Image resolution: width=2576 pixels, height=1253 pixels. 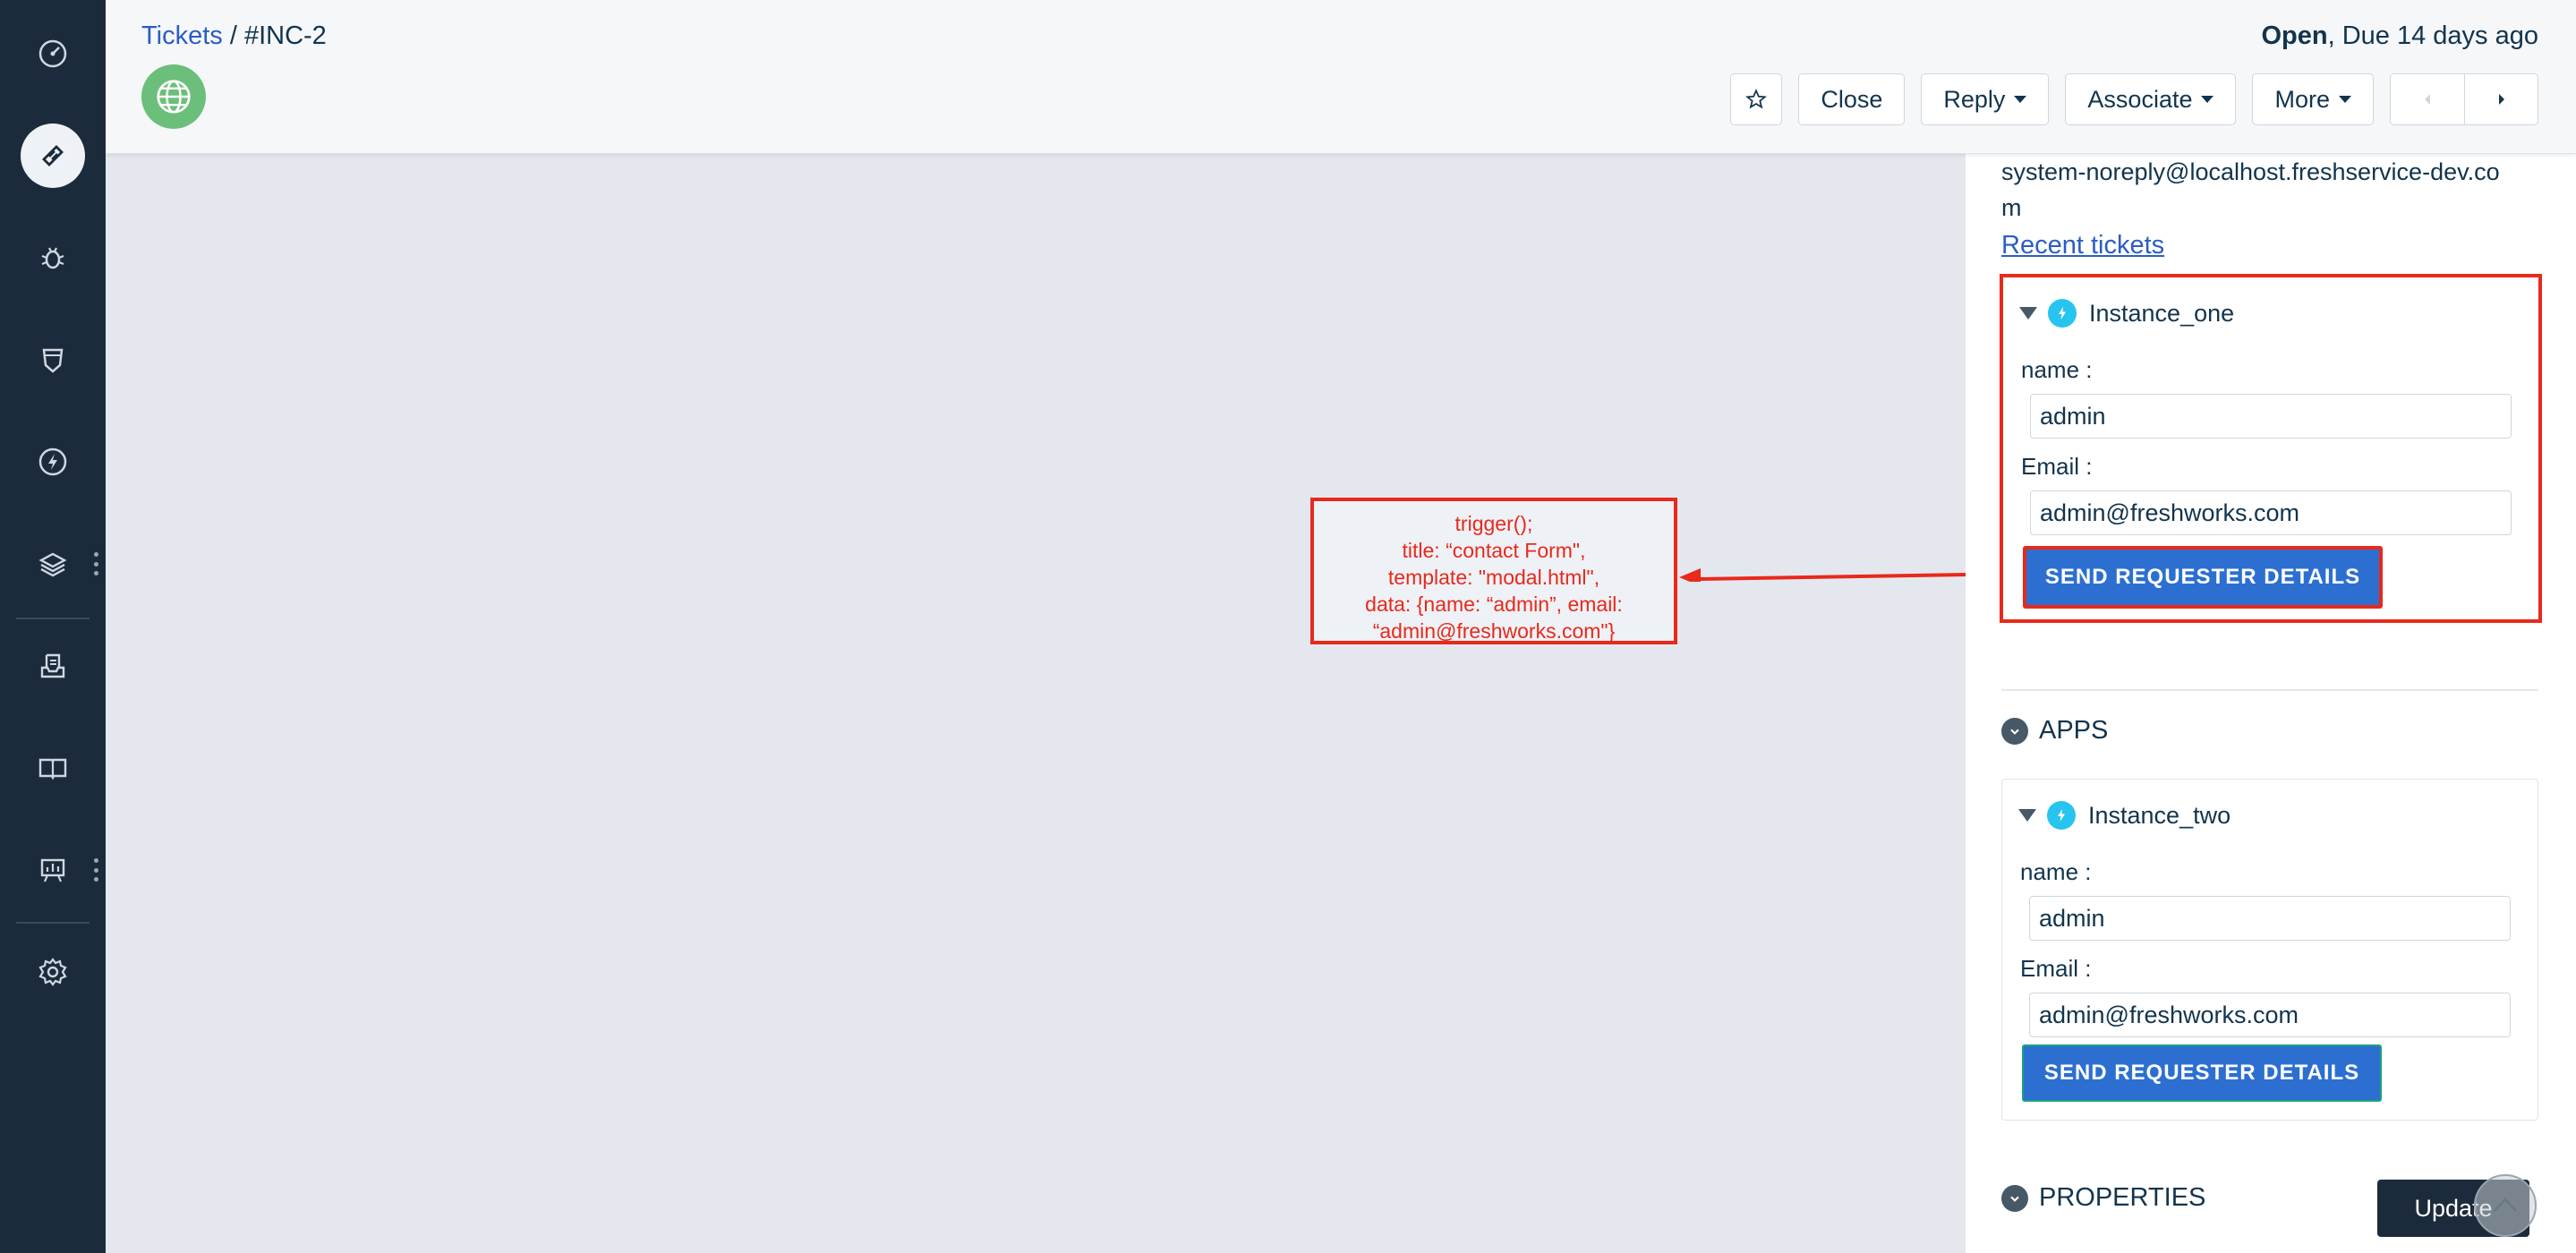 I want to click on shield-icon, so click(x=53, y=360).